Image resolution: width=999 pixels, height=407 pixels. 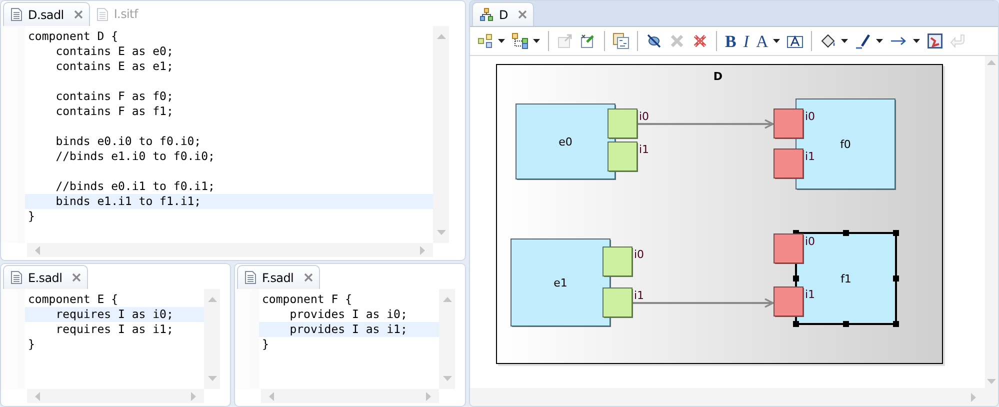 What do you see at coordinates (828, 41) in the screenshot?
I see `paint-bucket-icon` at bounding box center [828, 41].